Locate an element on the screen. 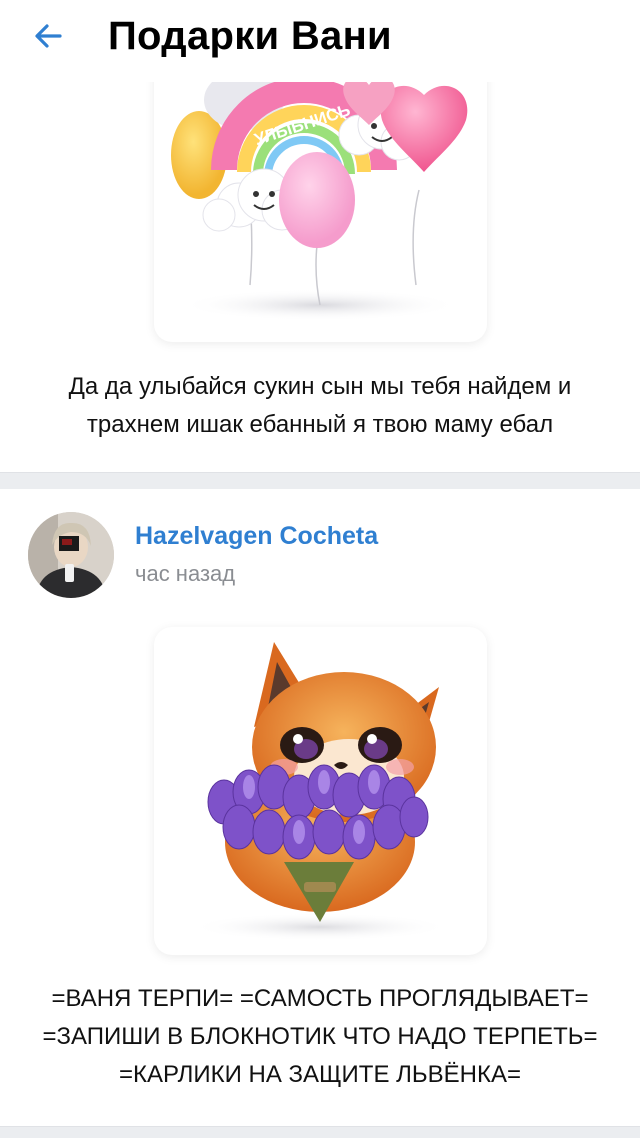 The width and height of the screenshot is (640, 1138). gift-image-card: УЛЫБНИСЬ is located at coordinates (320, 201).